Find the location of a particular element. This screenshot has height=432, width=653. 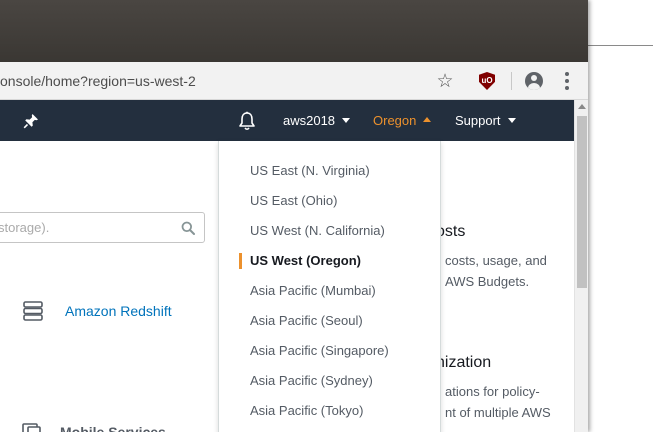

region-option: Asia Pacific (Singapore) is located at coordinates (319, 350).